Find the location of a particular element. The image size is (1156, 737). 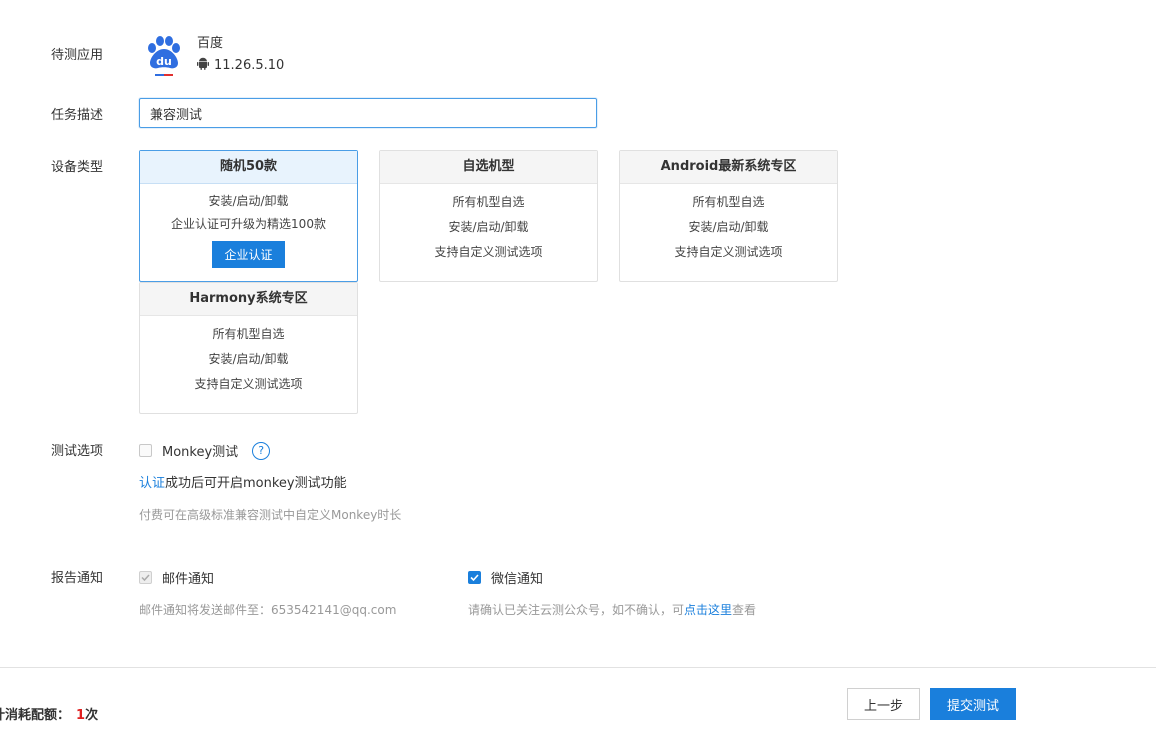

wechat-notify-label: 微信通知 is located at coordinates (517, 579).